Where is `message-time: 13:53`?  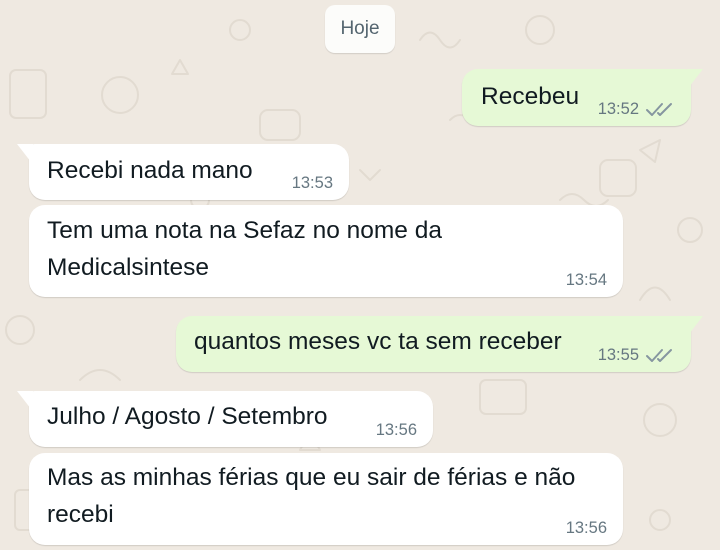 message-time: 13:53 is located at coordinates (312, 183).